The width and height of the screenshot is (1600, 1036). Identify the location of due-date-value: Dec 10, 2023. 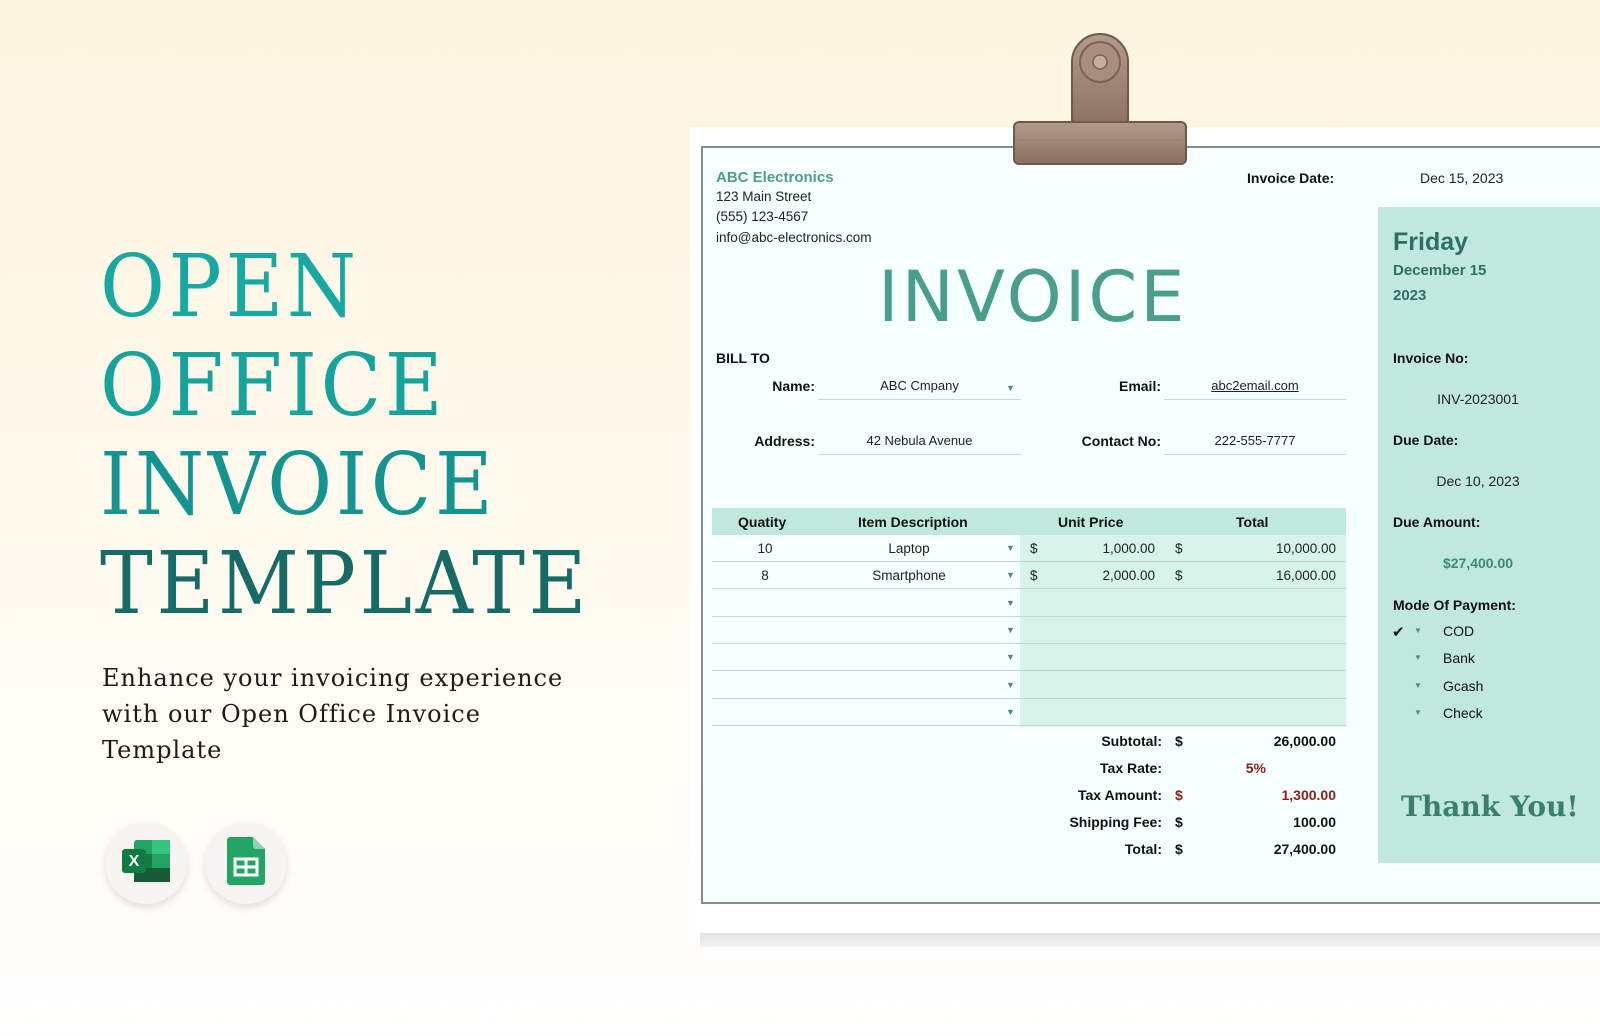
(1478, 481).